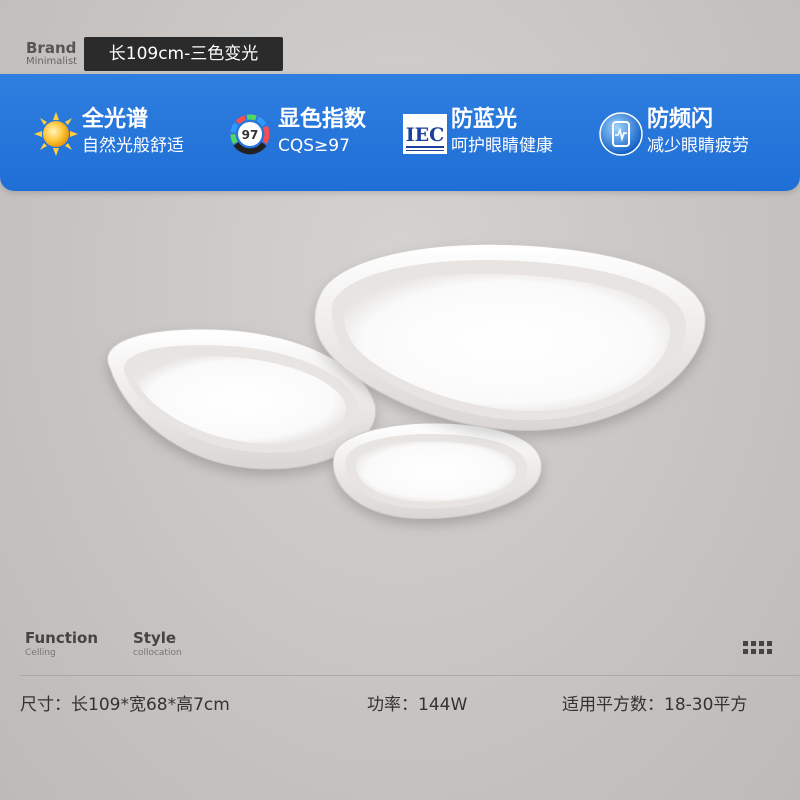 This screenshot has width=800, height=800. Describe the element at coordinates (484, 119) in the screenshot. I see `feature-title: 防蓝光` at that location.